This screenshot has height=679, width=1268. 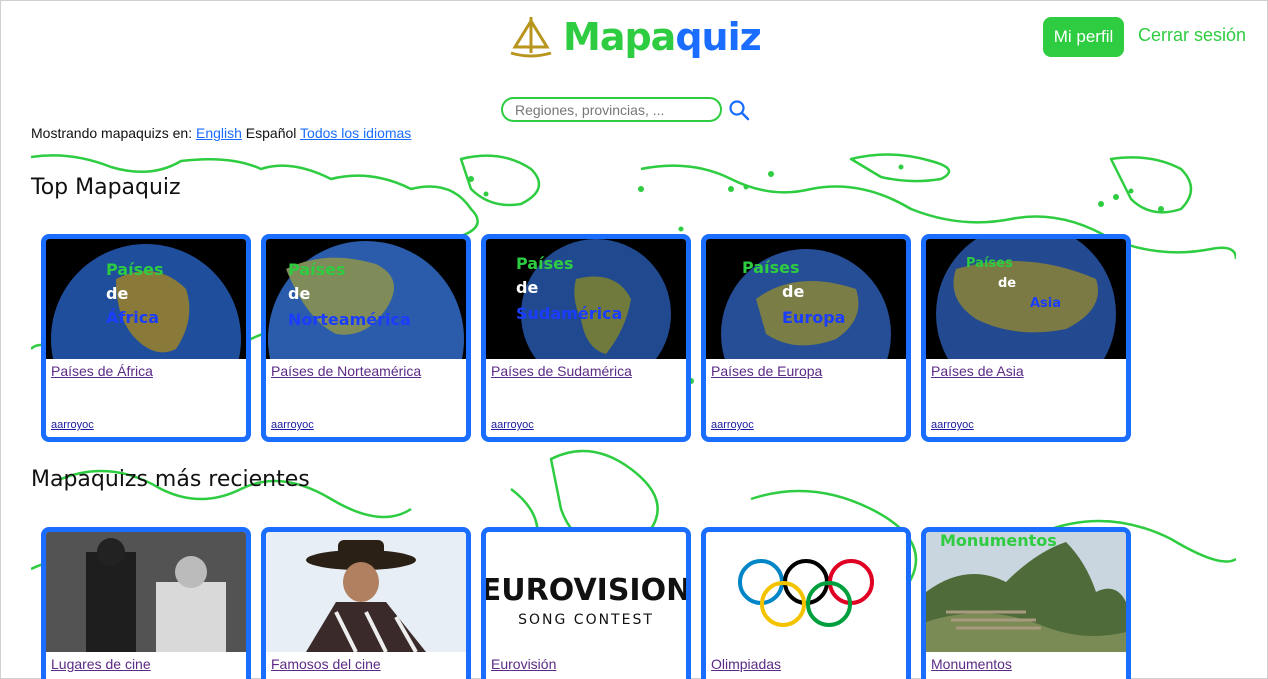 I want to click on eurovision-logo-line1: EUROVISION, so click(x=586, y=590).